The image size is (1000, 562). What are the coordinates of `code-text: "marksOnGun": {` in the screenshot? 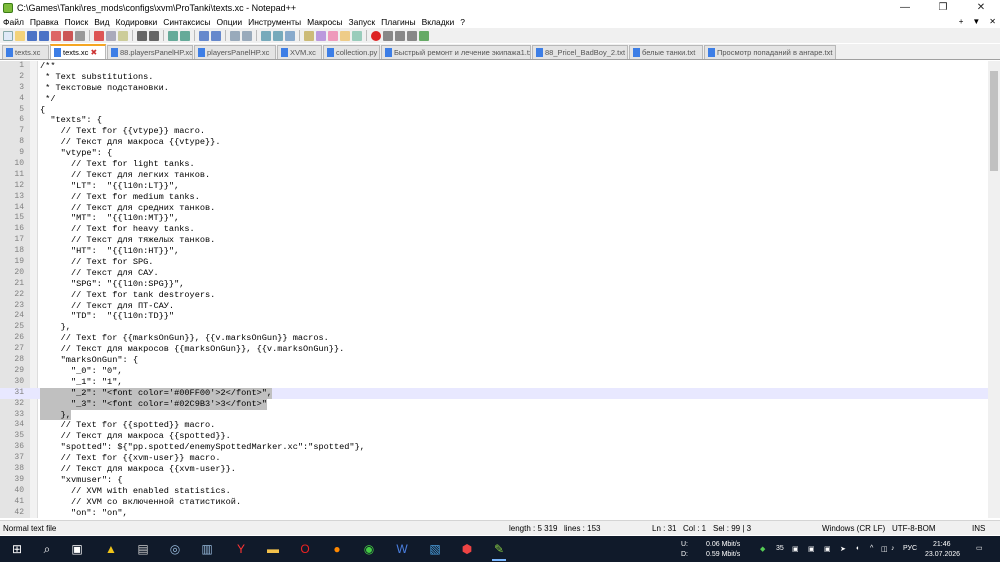 It's located at (89, 360).